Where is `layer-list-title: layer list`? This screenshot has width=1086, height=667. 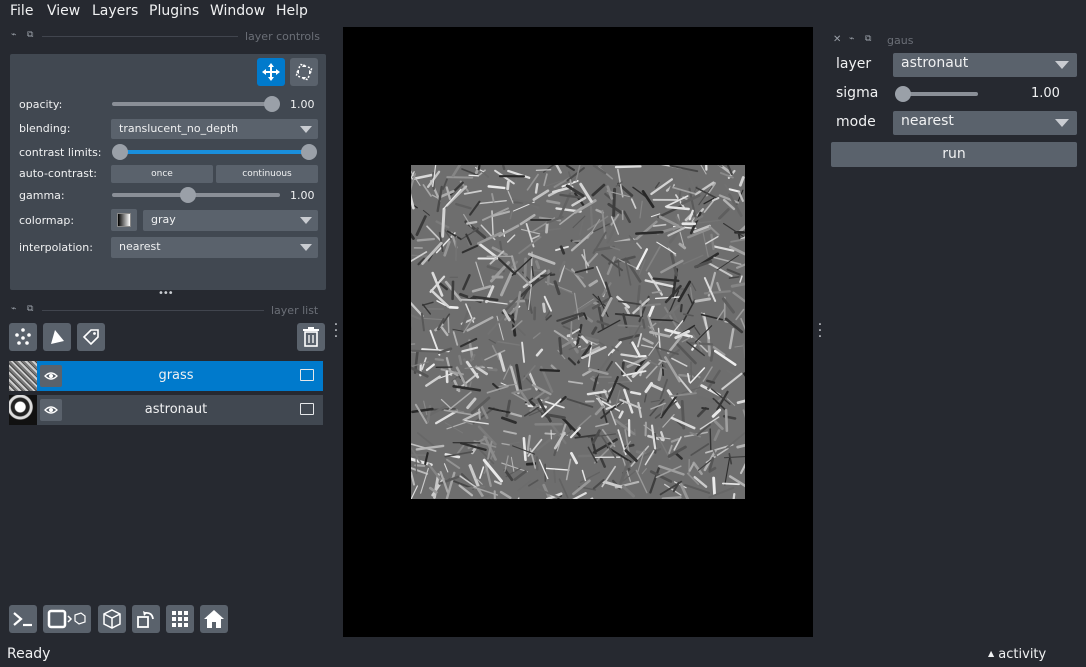
layer-list-title: layer list is located at coordinates (295, 310).